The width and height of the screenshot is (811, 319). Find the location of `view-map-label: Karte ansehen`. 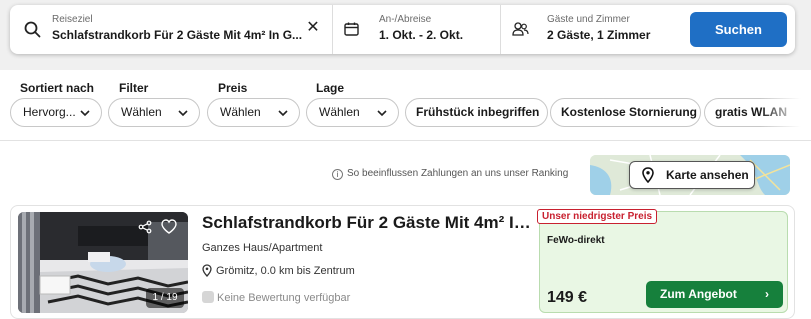

view-map-label: Karte ansehen is located at coordinates (707, 175).